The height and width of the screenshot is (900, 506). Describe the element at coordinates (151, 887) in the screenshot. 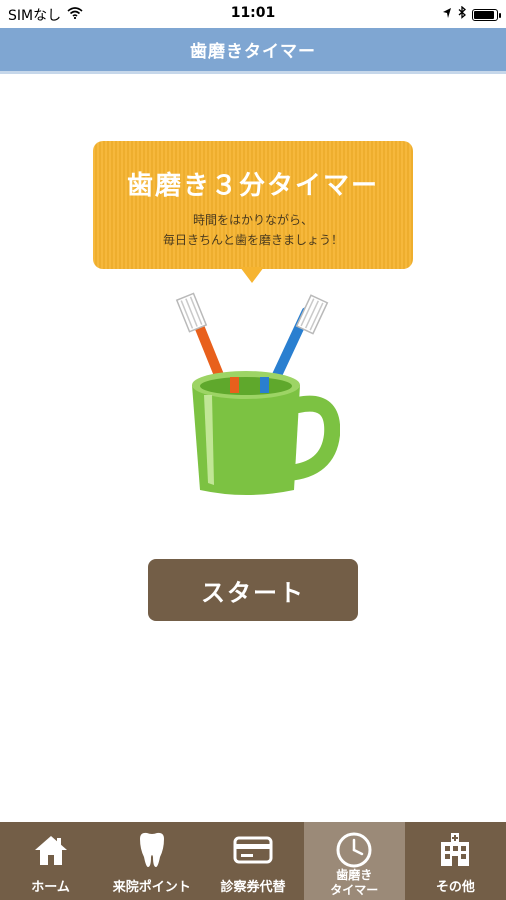

I see `tab-visit-points-label: 来院ポイント` at that location.